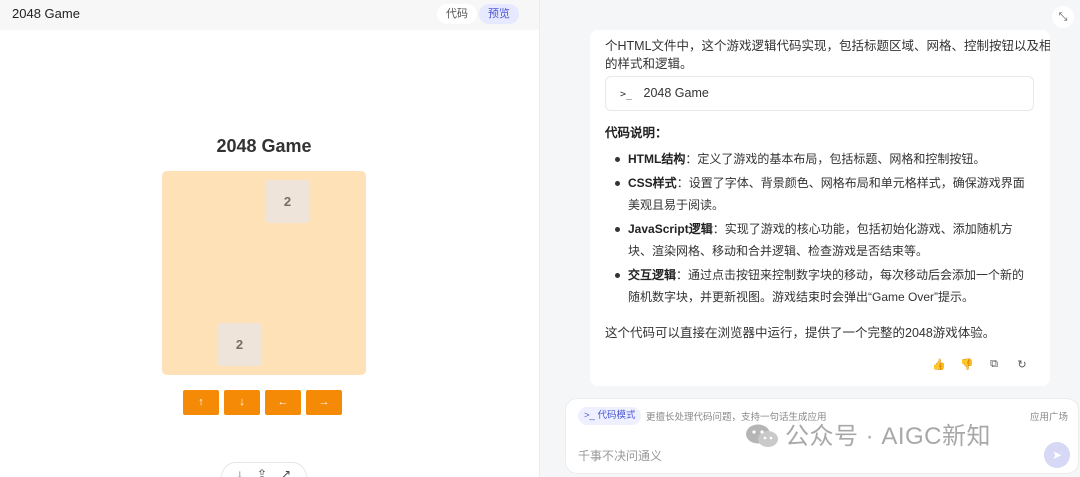  I want to click on code-file-card: >_ 2048 Game, so click(819, 93).